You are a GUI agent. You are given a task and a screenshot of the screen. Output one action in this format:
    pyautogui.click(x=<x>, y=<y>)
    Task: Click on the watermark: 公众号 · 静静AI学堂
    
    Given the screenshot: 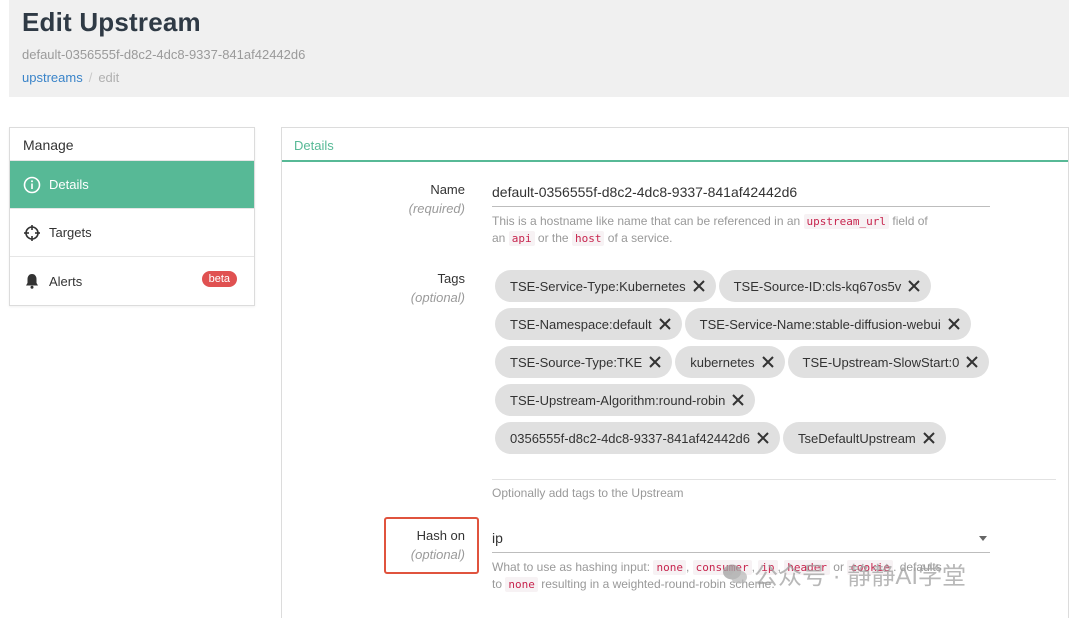 What is the action you would take?
    pyautogui.click(x=844, y=573)
    